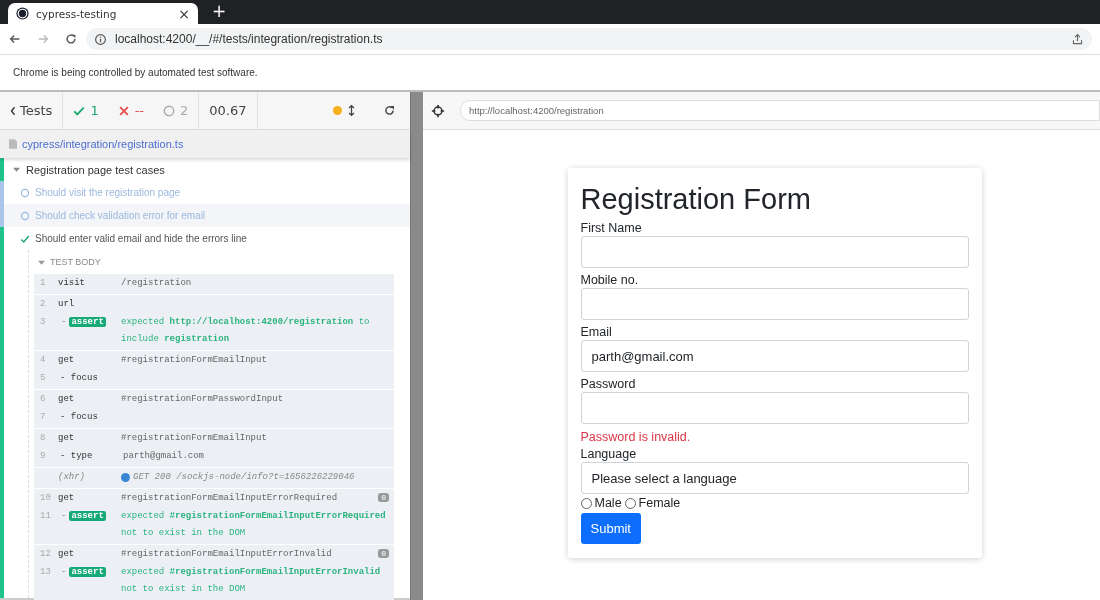  I want to click on share-icon, so click(1077, 39).